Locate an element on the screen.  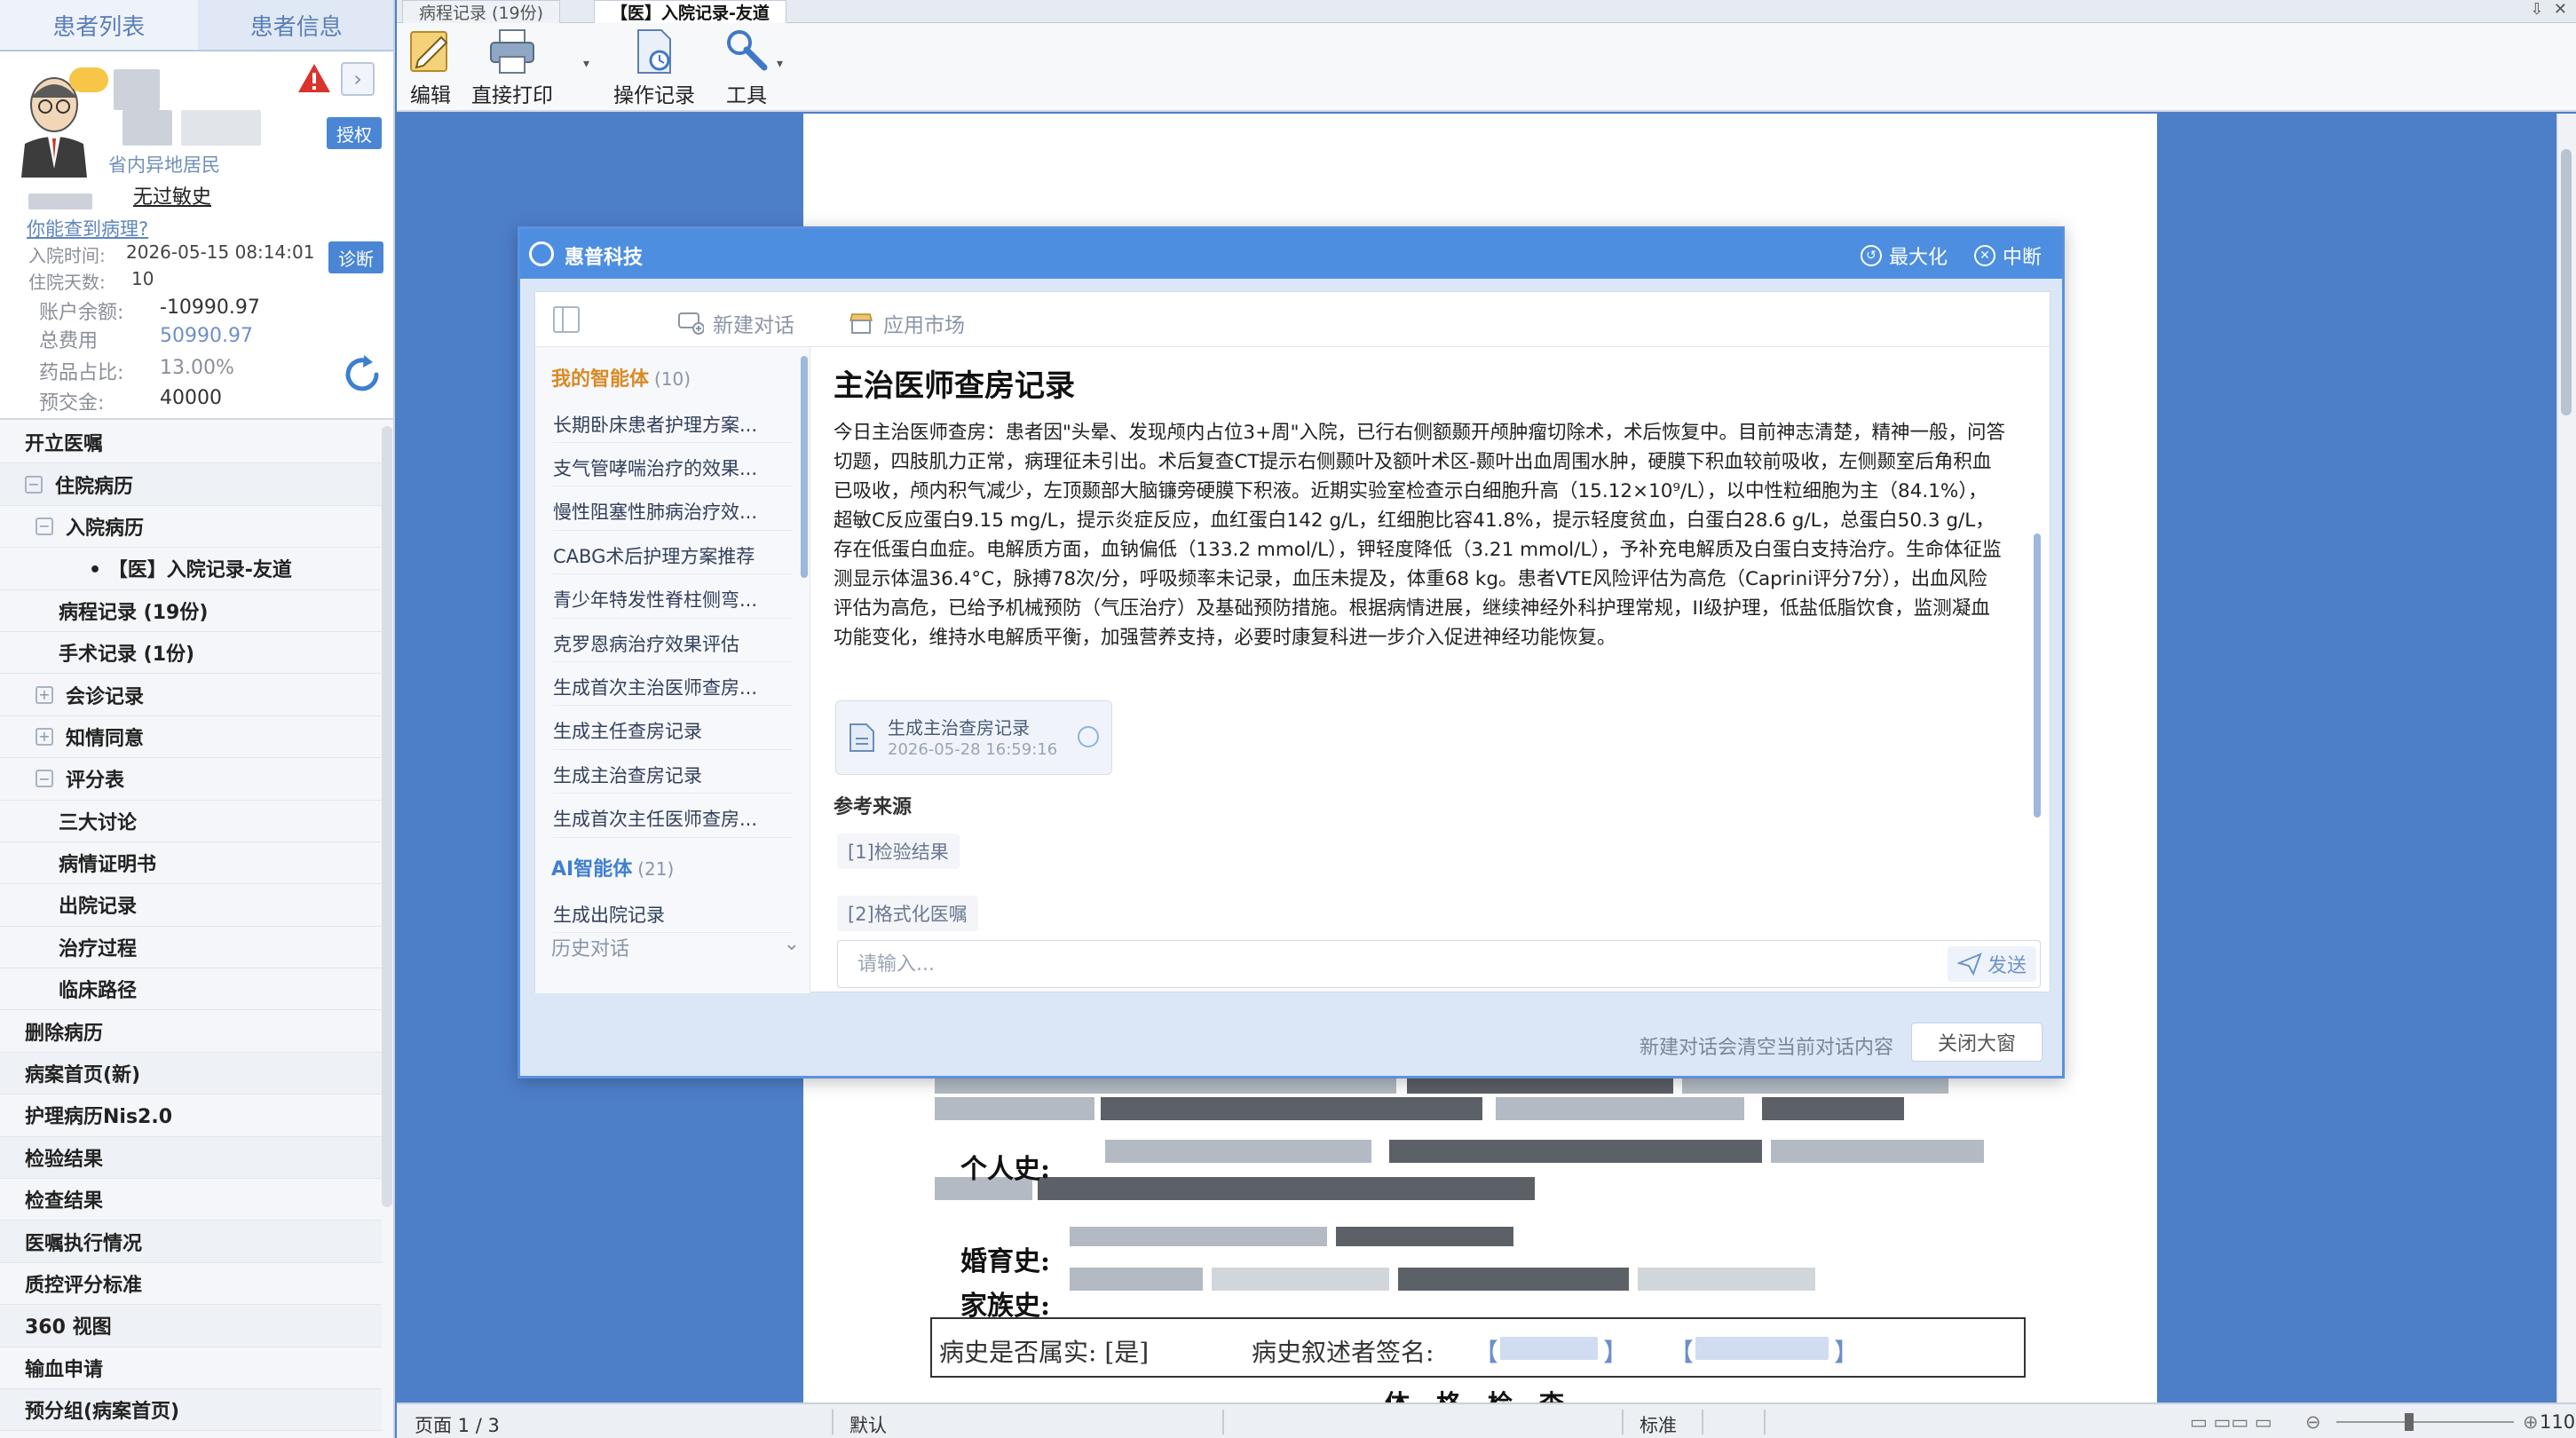
print-dropdown-icon: ▾ is located at coordinates (586, 64).